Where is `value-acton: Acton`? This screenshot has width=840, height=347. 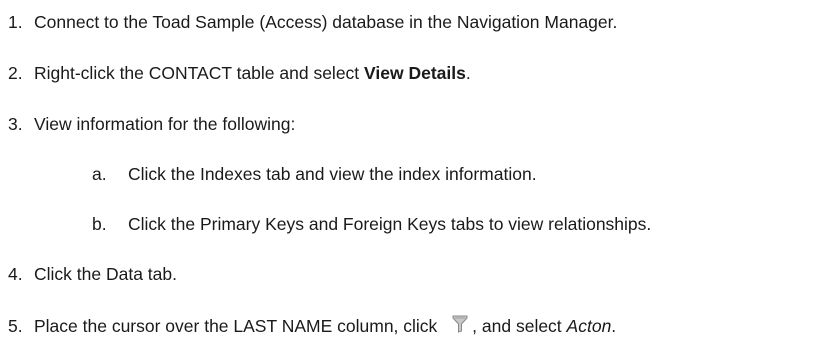
value-acton: Acton is located at coordinates (589, 326).